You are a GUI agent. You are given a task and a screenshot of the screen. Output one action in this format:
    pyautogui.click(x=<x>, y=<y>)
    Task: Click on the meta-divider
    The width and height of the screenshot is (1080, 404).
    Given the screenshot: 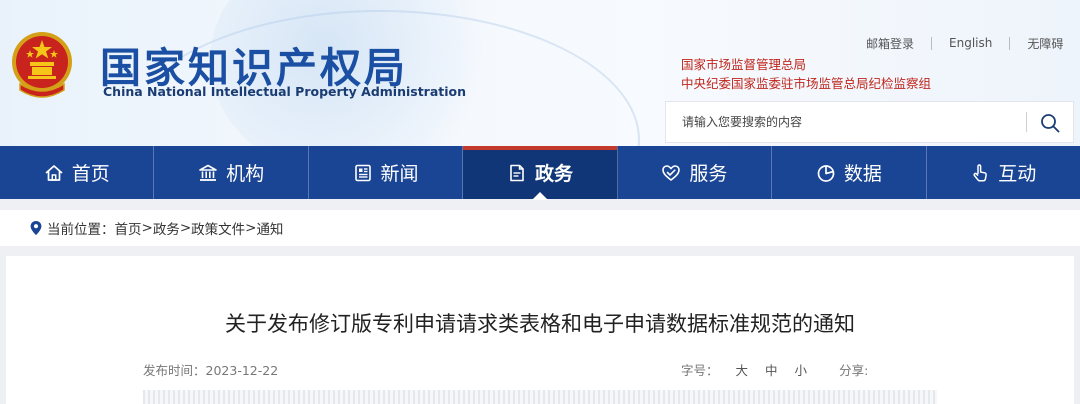 What is the action you would take?
    pyautogui.click(x=540, y=397)
    